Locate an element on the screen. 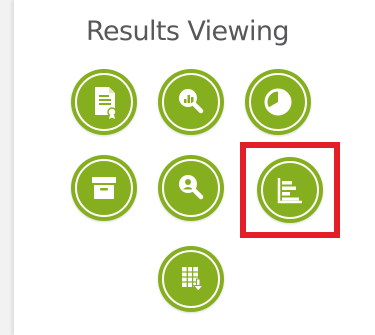 The image size is (375, 335). section-title: Results Viewing is located at coordinates (188, 31).